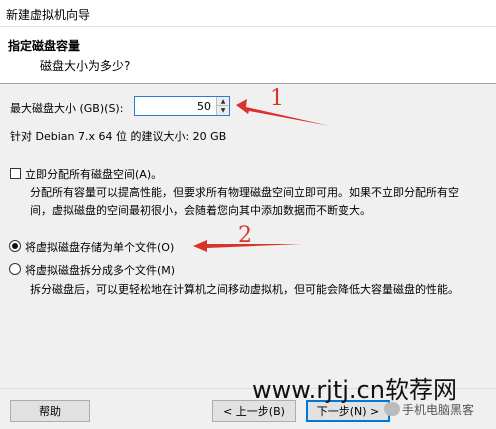 Image resolution: width=496 pixels, height=429 pixels. Describe the element at coordinates (245, 235) in the screenshot. I see `annotation-number-2: 2` at that location.